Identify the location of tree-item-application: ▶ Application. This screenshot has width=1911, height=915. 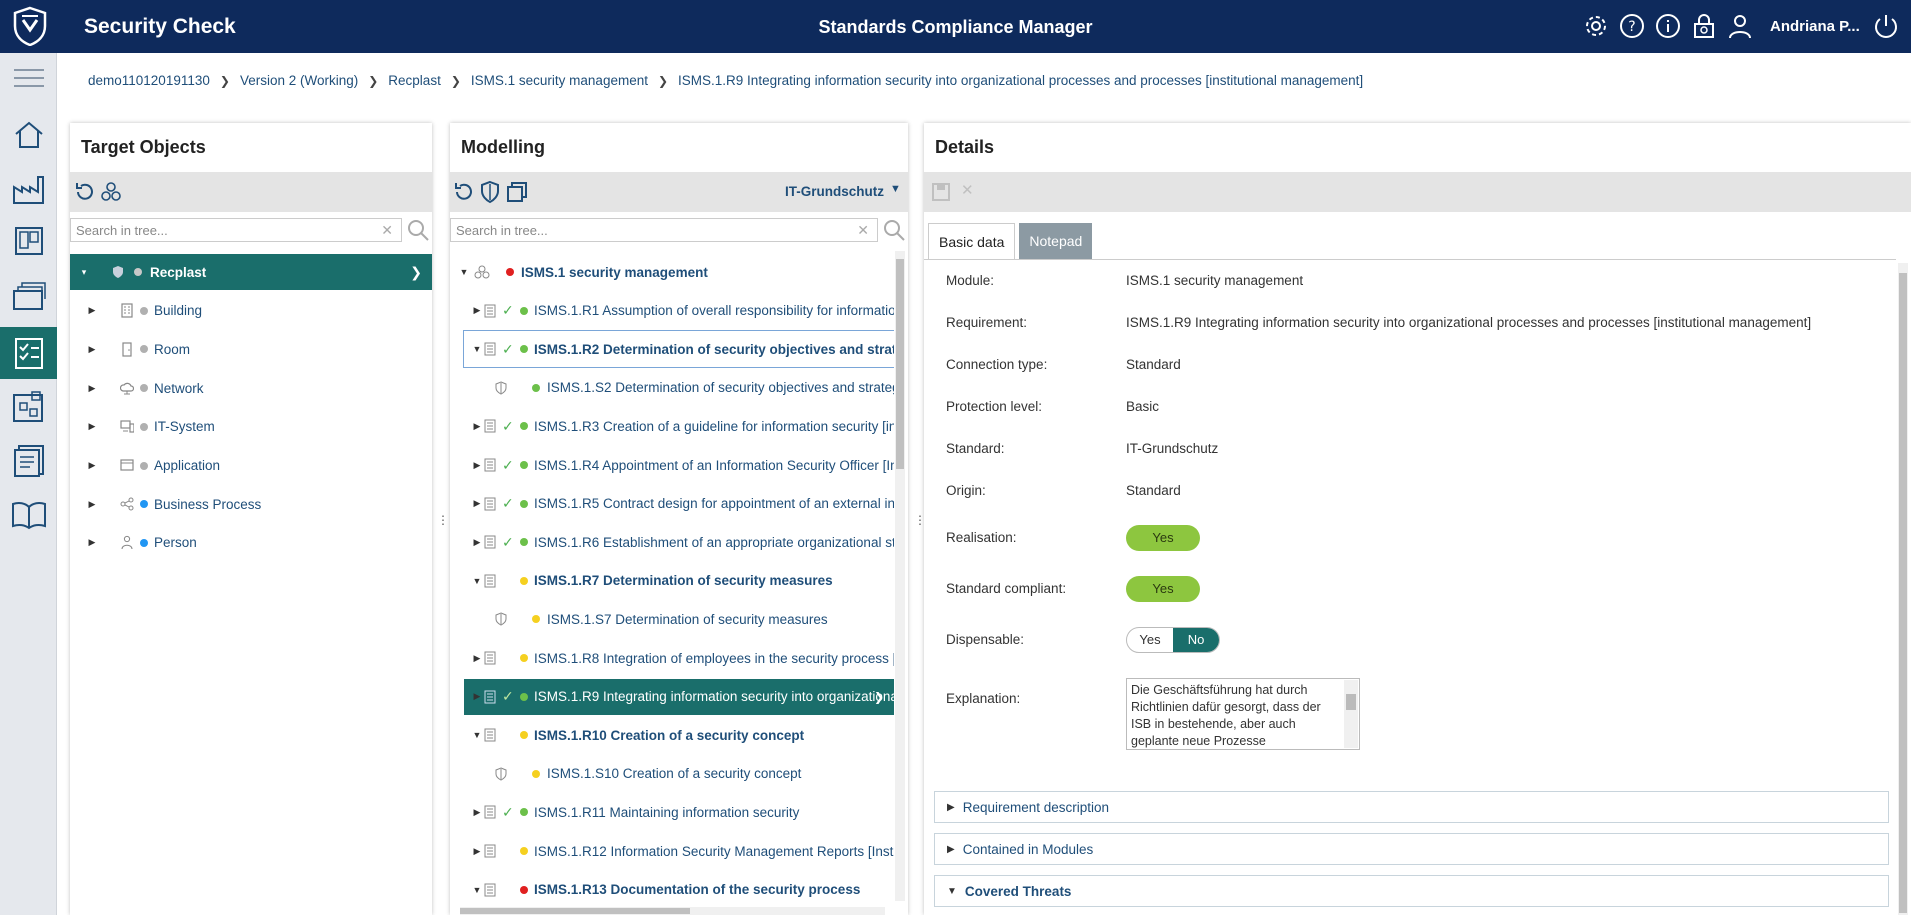
(251, 466).